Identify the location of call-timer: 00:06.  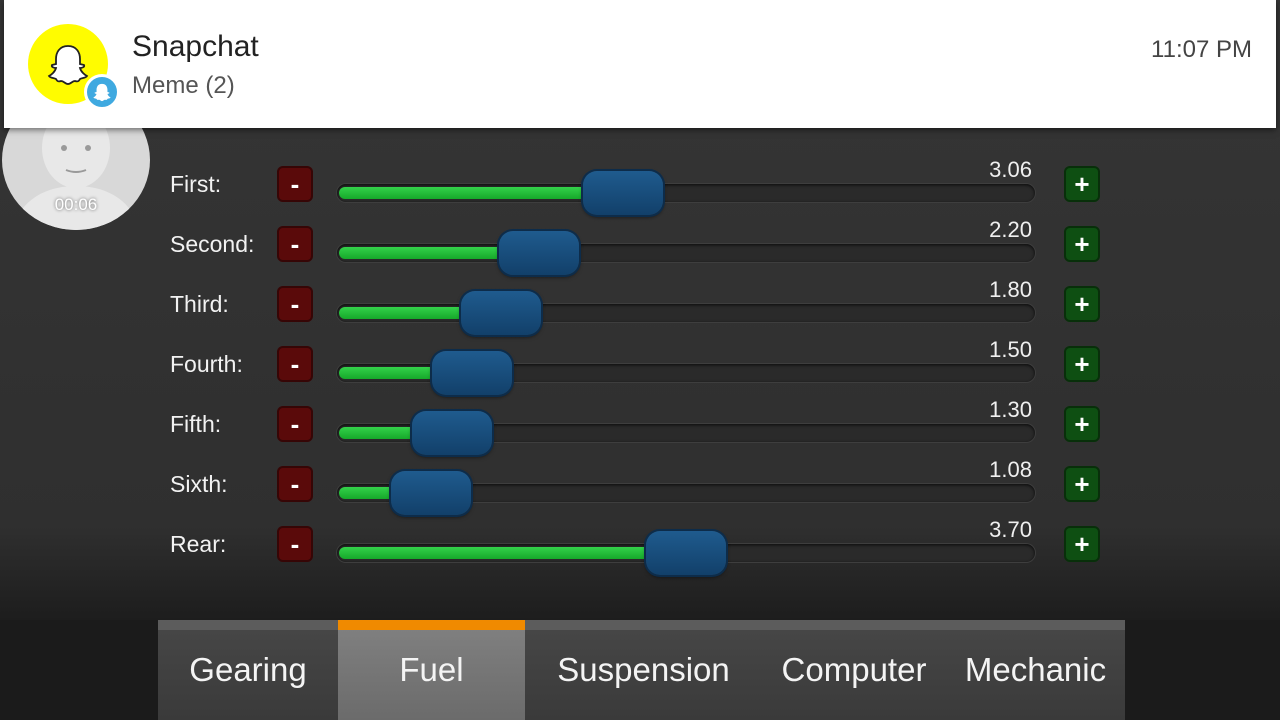
(76, 204).